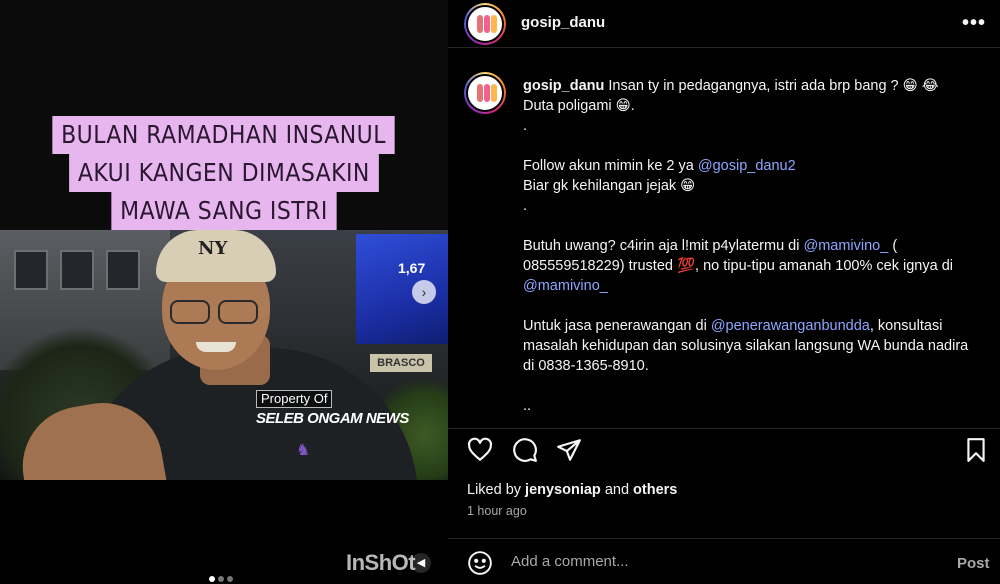 The width and height of the screenshot is (1000, 584). I want to click on carousel-indicator, so click(222, 576).